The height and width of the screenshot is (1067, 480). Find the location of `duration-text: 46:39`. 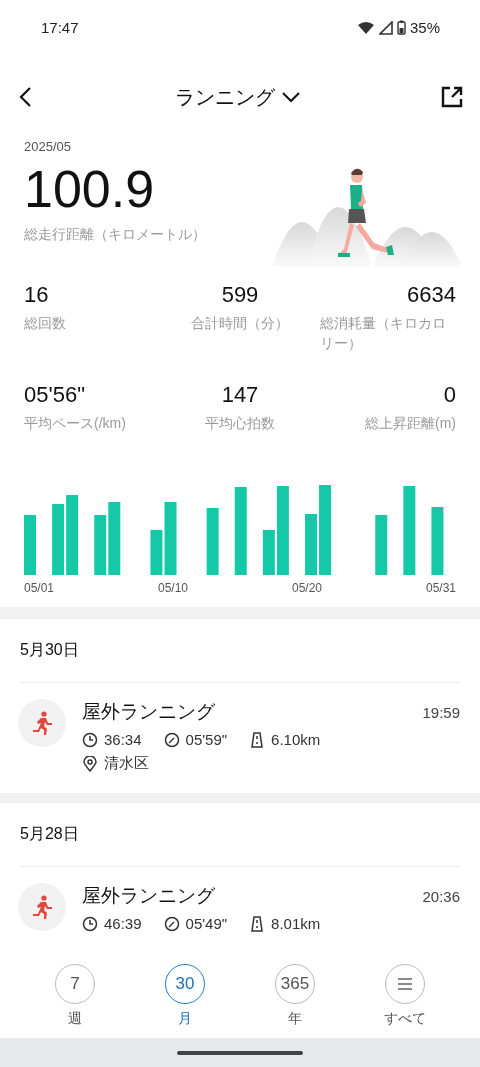

duration-text: 46:39 is located at coordinates (123, 923).